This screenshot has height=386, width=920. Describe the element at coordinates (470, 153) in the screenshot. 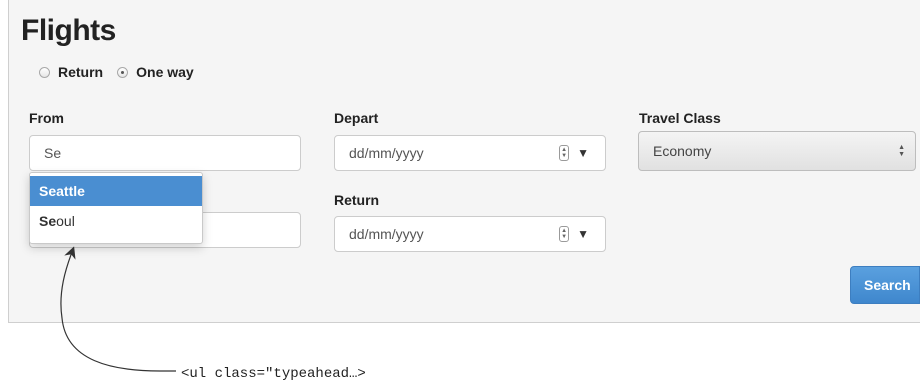

I see `depart-date-input: dd/mm/yyyy ▲ ▼ ▼` at that location.